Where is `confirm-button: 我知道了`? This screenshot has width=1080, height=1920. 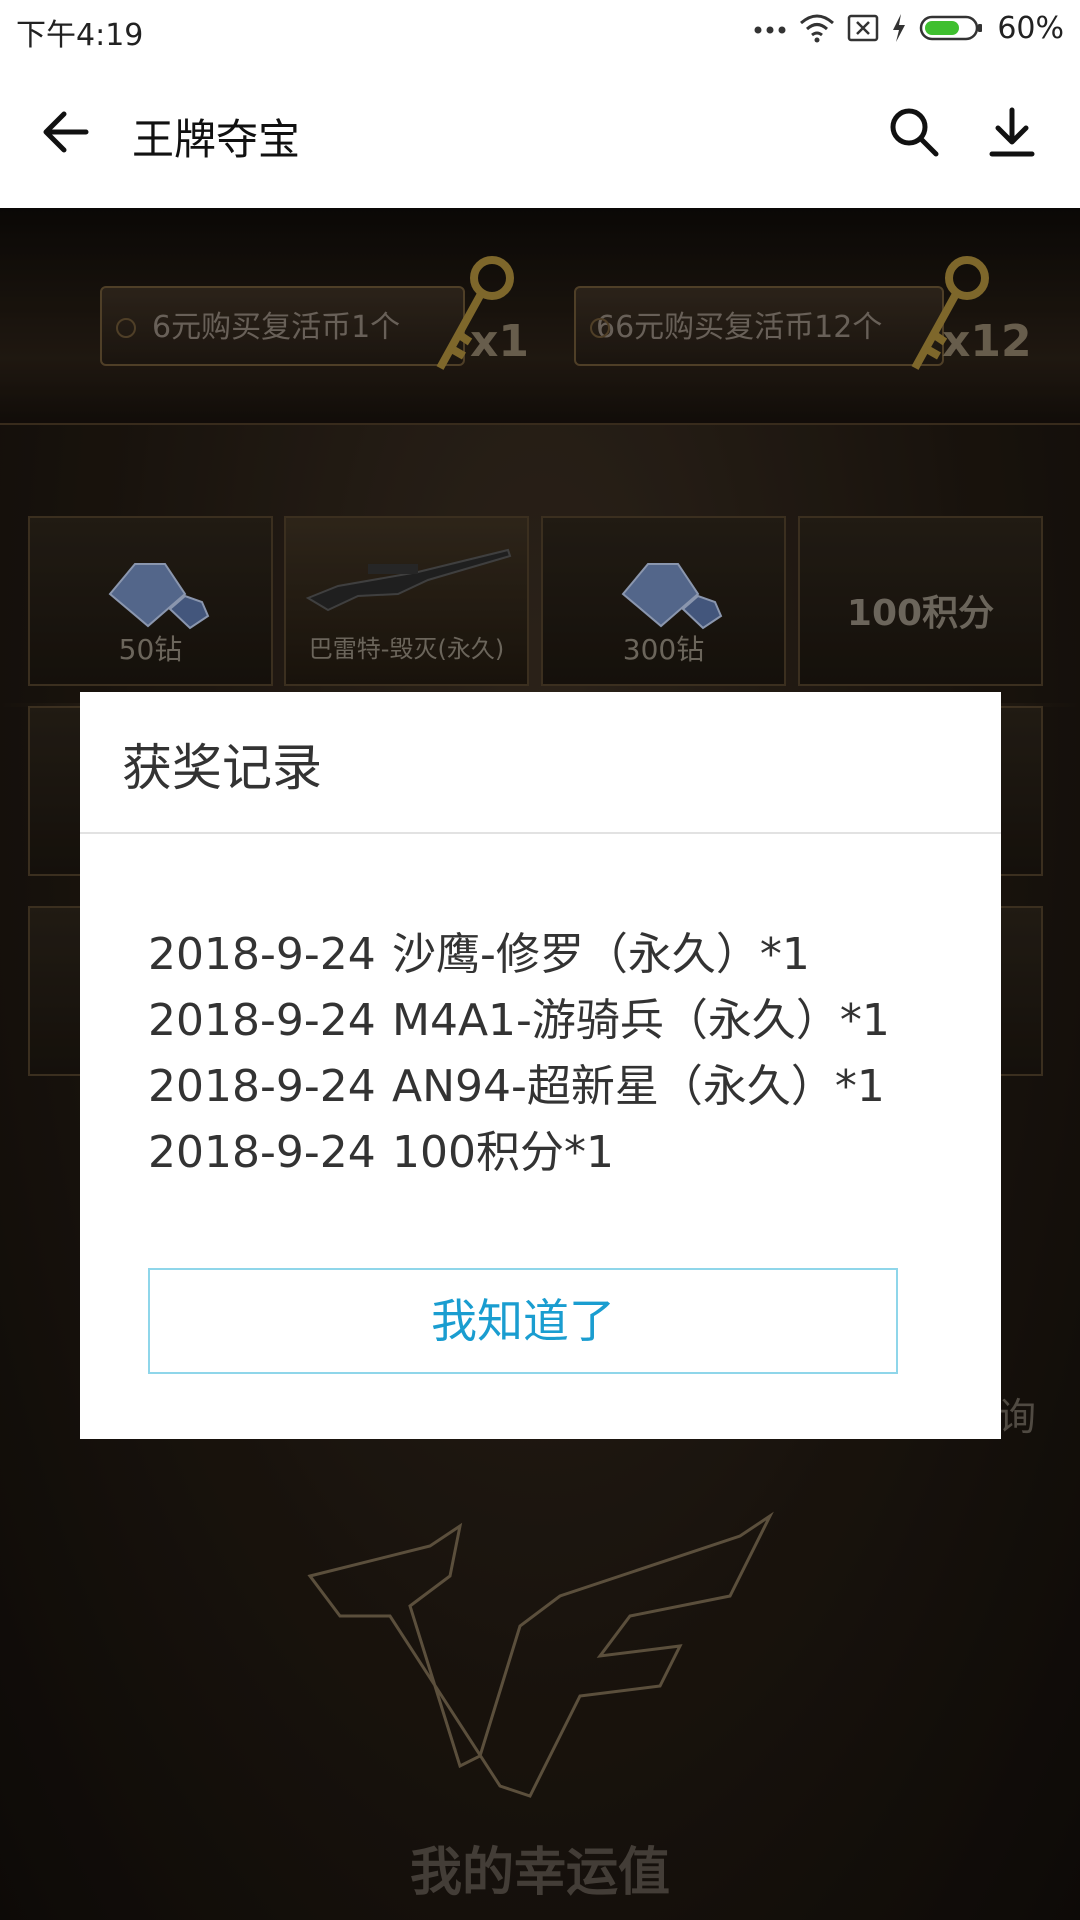 confirm-button: 我知道了 is located at coordinates (523, 1321).